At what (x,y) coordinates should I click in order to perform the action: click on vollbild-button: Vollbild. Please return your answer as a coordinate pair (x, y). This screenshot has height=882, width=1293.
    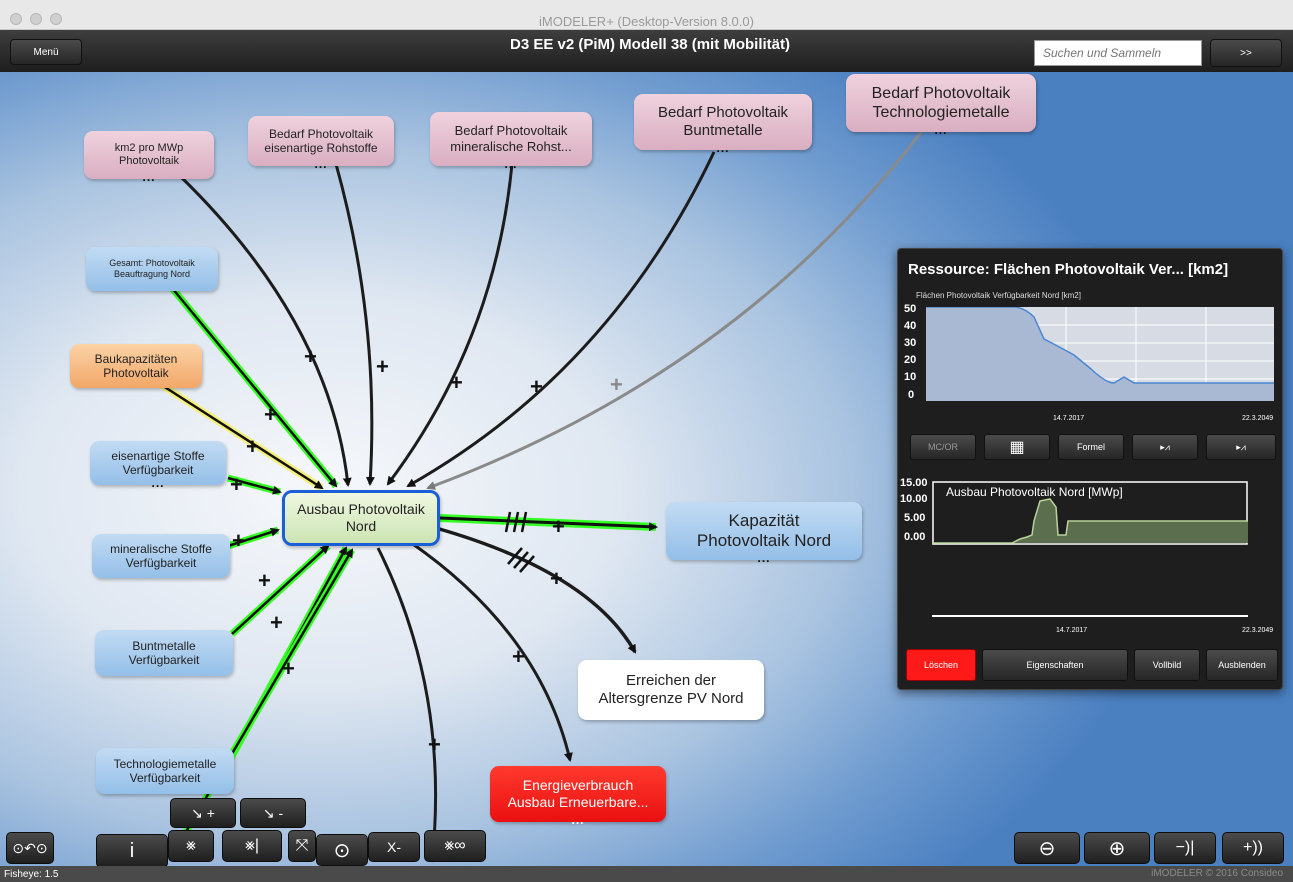
    Looking at the image, I should click on (1167, 665).